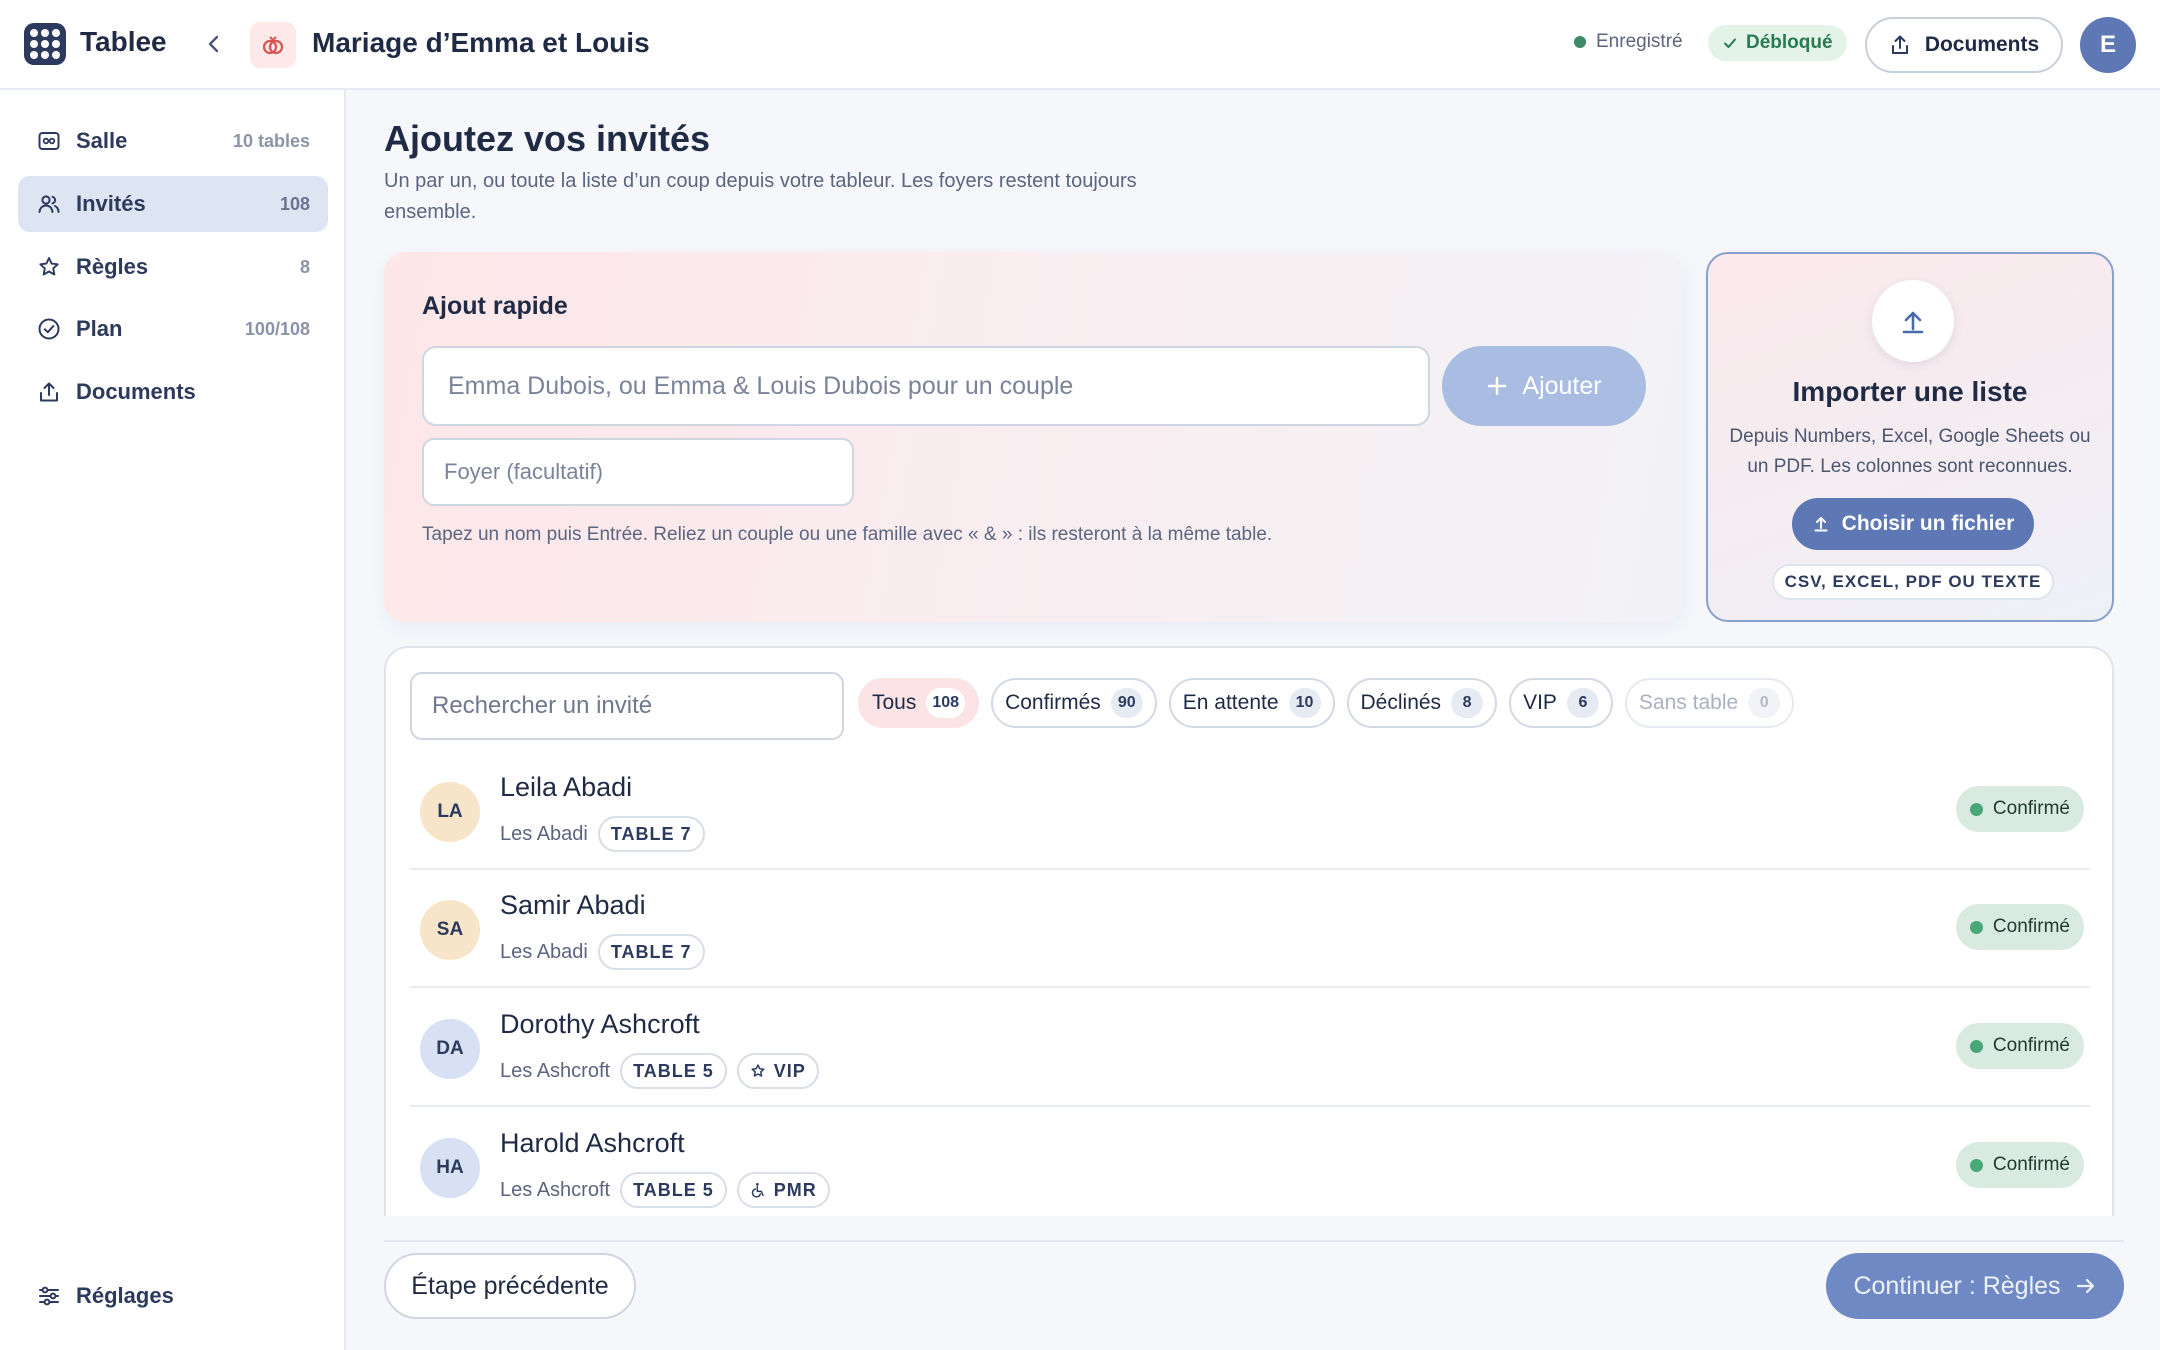 This screenshot has width=2160, height=1350. I want to click on share-icon, so click(1899, 44).